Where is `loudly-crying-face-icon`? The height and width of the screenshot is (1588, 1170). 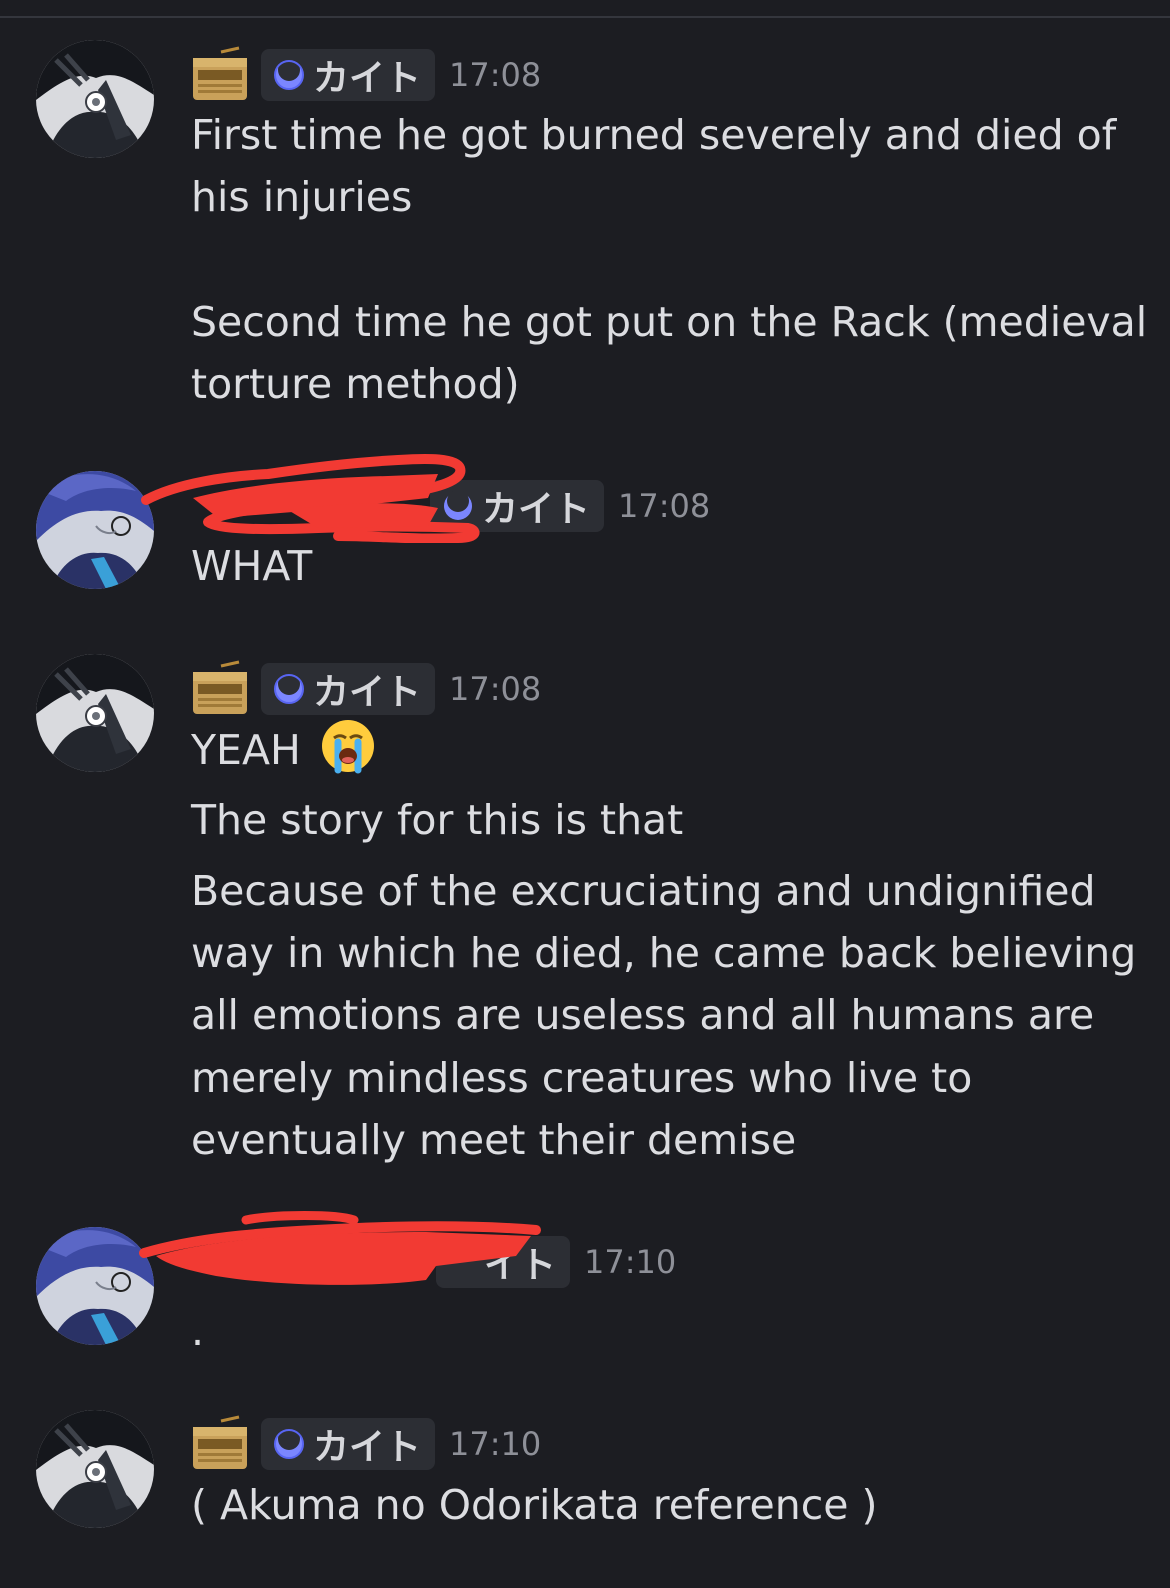 loudly-crying-face-icon is located at coordinates (347, 747).